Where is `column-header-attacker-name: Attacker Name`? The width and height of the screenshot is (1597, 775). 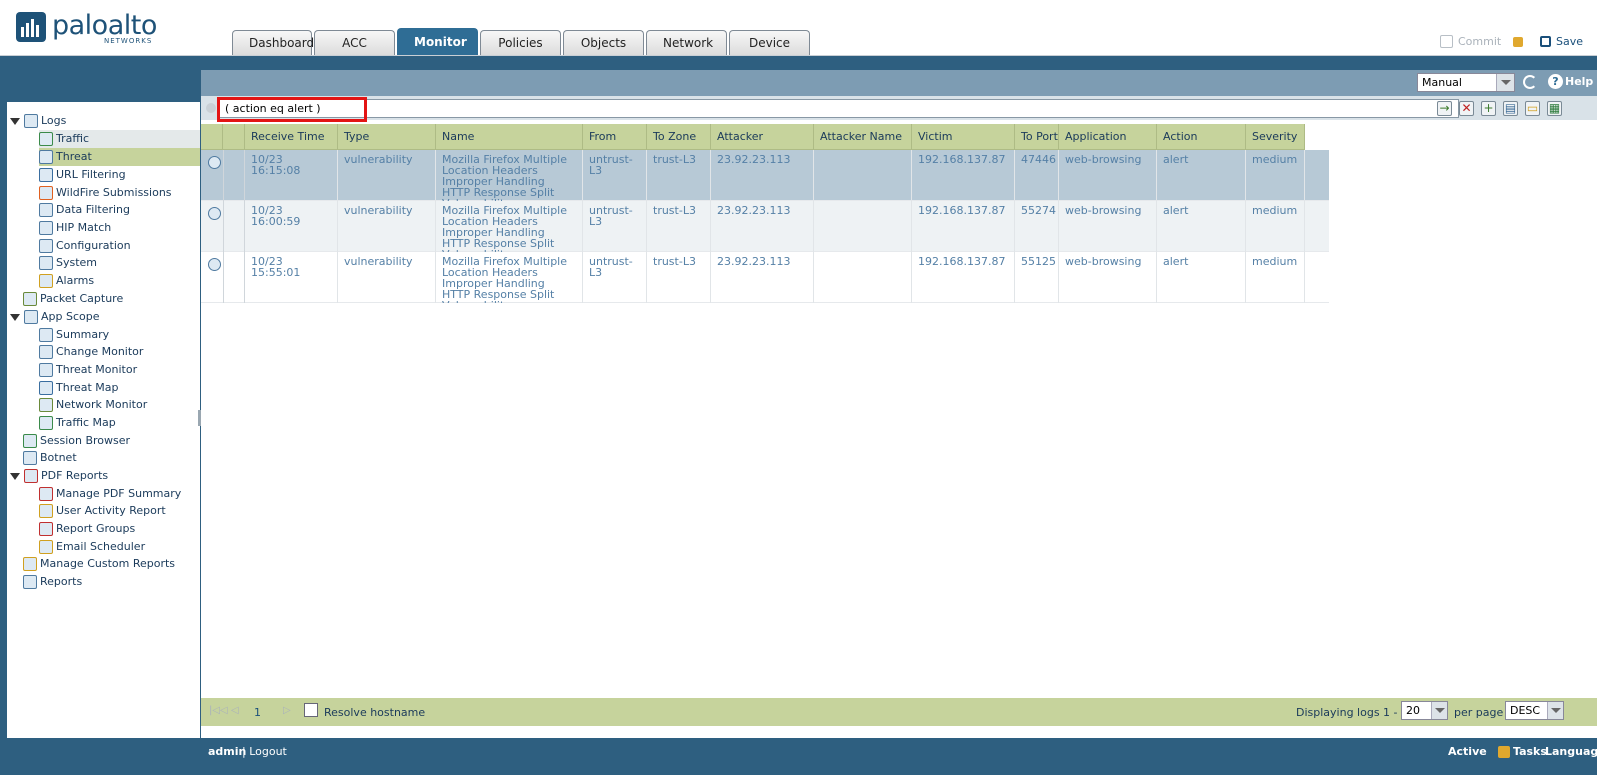 column-header-attacker-name: Attacker Name is located at coordinates (863, 137).